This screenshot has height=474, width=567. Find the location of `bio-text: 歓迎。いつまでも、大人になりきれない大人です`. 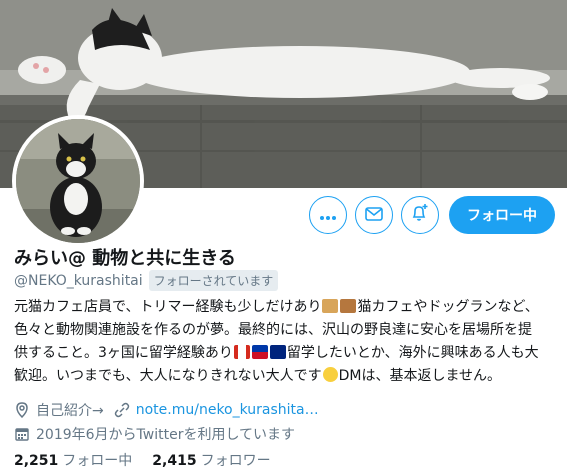

bio-text: 歓迎。いつまでも、大人になりきれない大人です is located at coordinates (168, 376).